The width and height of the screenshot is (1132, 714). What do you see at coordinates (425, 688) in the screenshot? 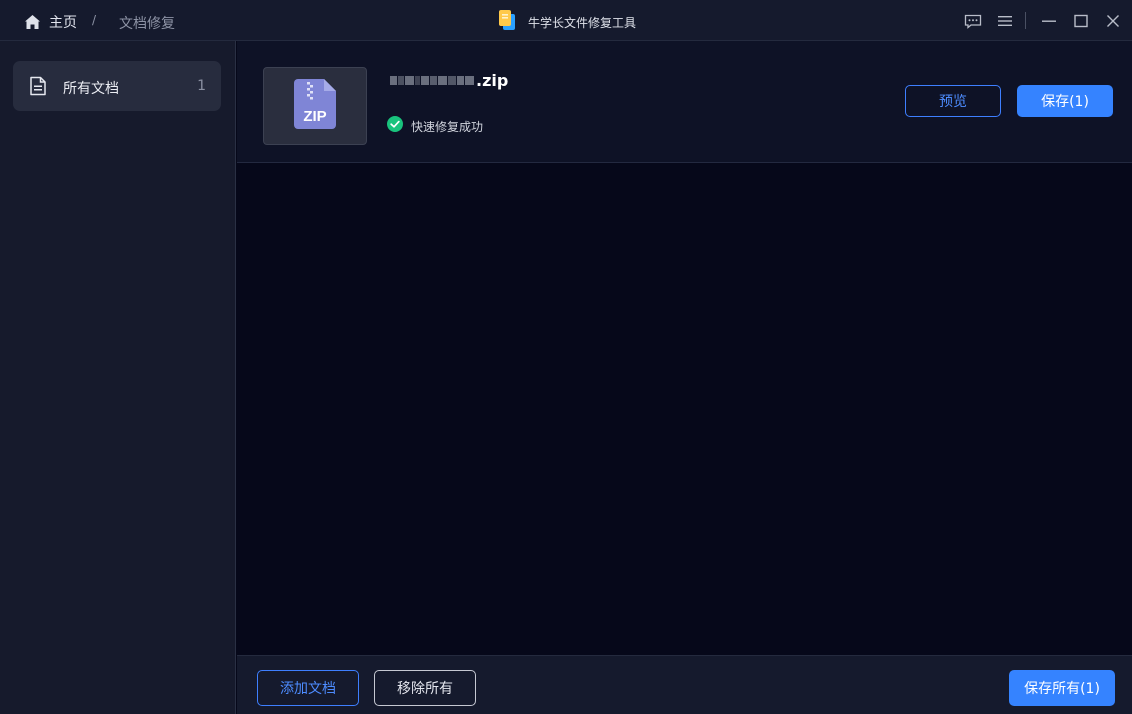
I see `remove-all-button: 移除所有` at bounding box center [425, 688].